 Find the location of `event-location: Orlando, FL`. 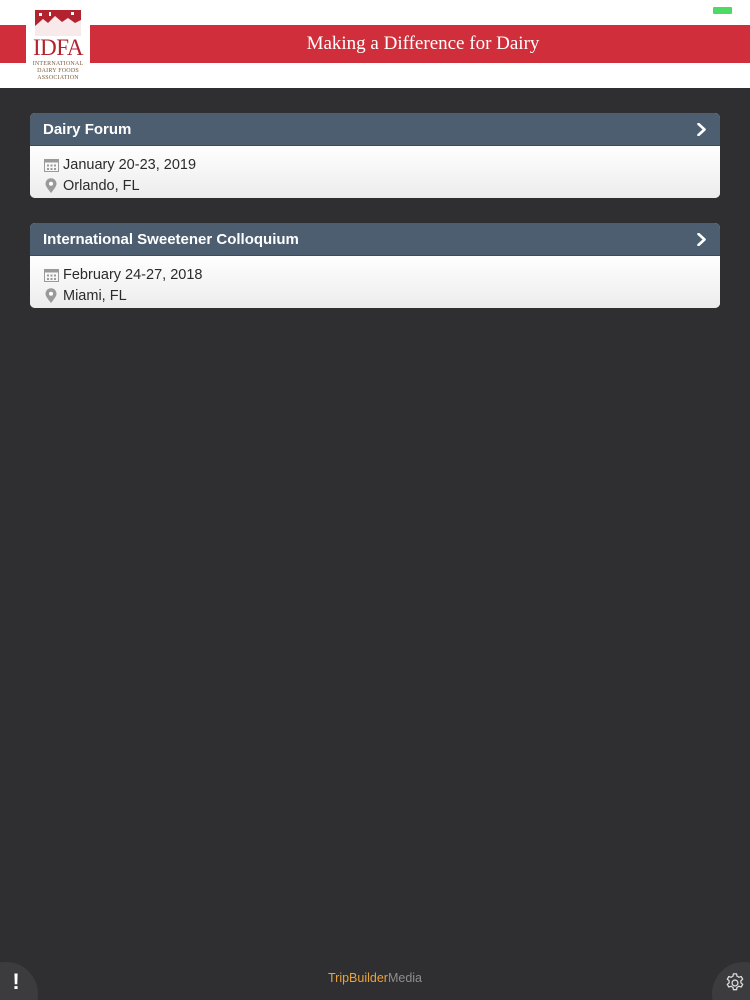

event-location: Orlando, FL is located at coordinates (101, 185).